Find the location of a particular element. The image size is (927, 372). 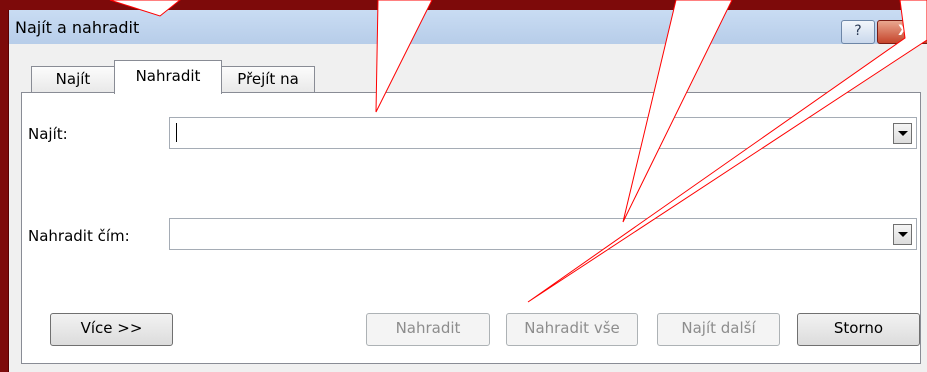

replace-combobox is located at coordinates (543, 234).